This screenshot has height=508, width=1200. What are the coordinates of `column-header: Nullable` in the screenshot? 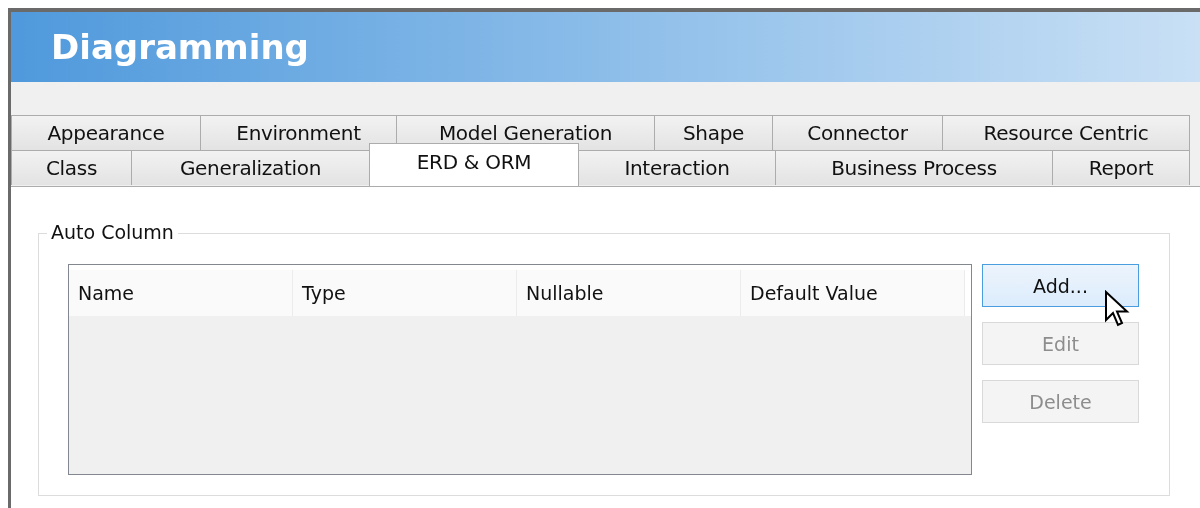 It's located at (629, 293).